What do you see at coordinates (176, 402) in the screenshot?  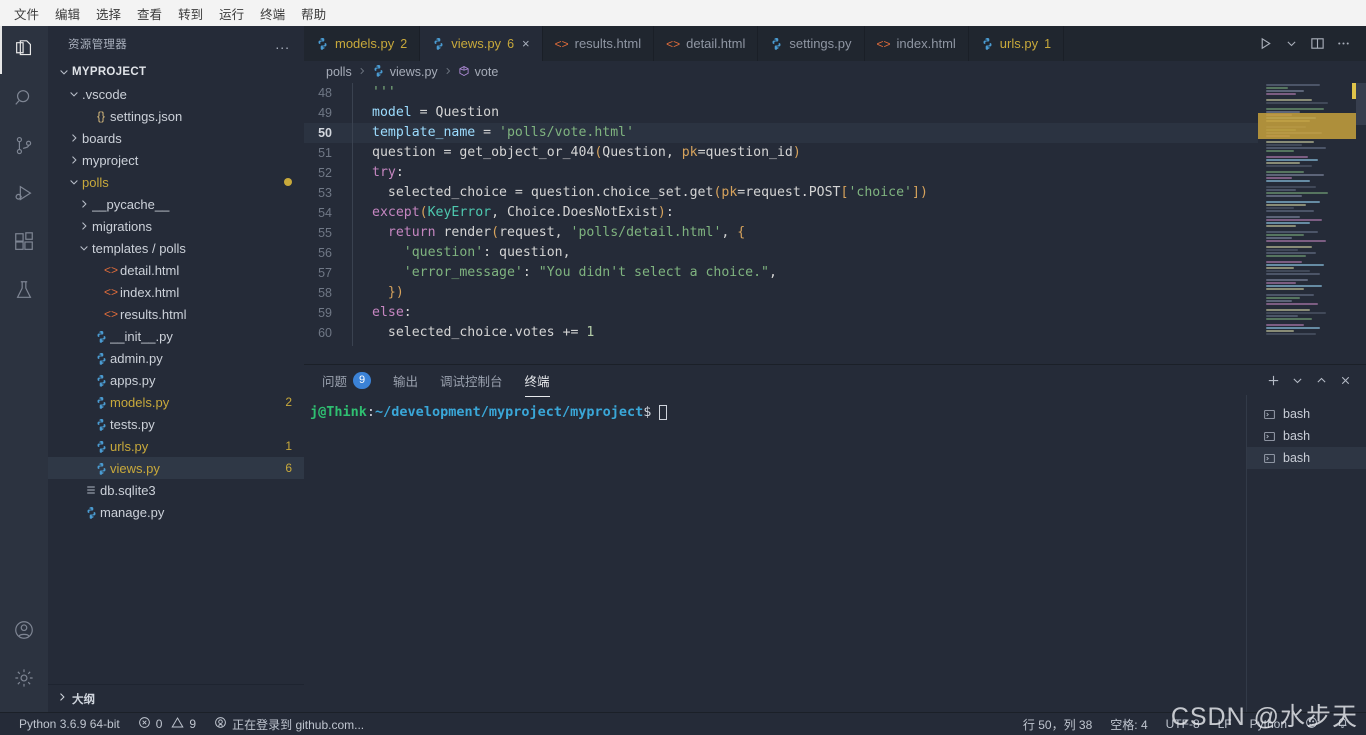 I see `tree-item-models-py: models.py 2` at bounding box center [176, 402].